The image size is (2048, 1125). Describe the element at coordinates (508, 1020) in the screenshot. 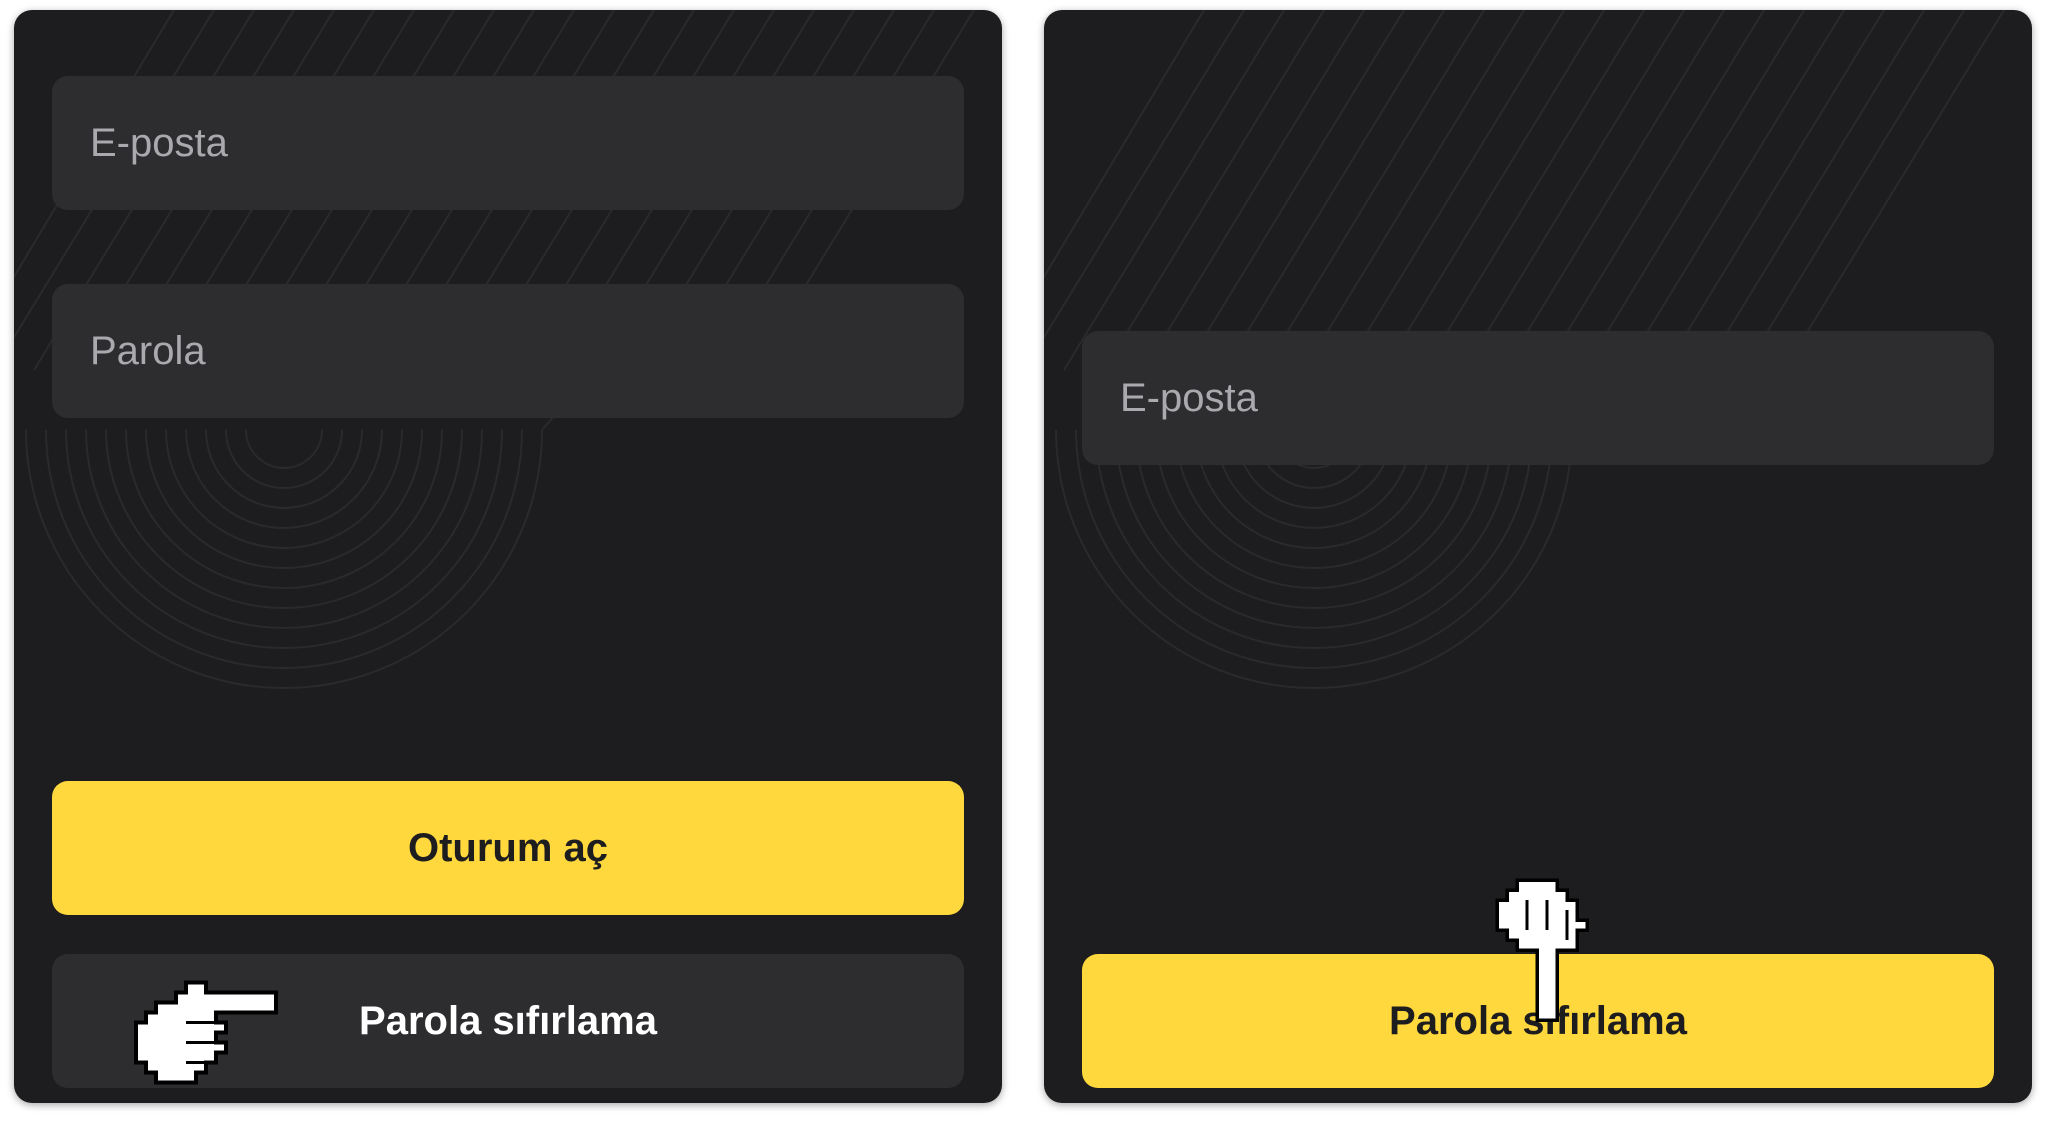

I see `reset-password-button-label: Parola sıfırlama` at that location.